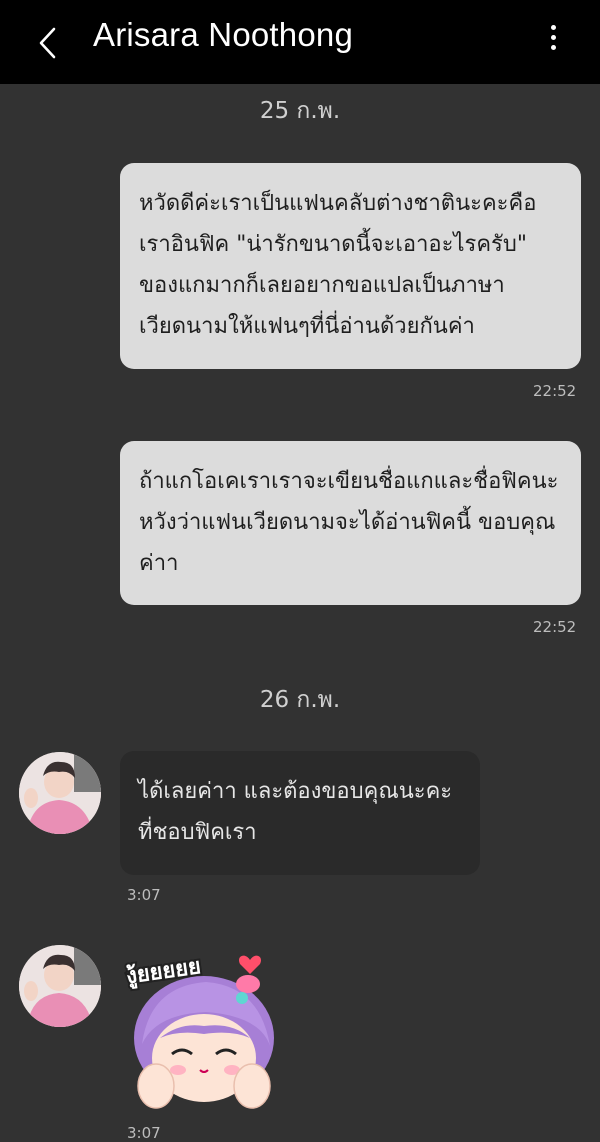  I want to click on chevron-left-icon, so click(47, 43).